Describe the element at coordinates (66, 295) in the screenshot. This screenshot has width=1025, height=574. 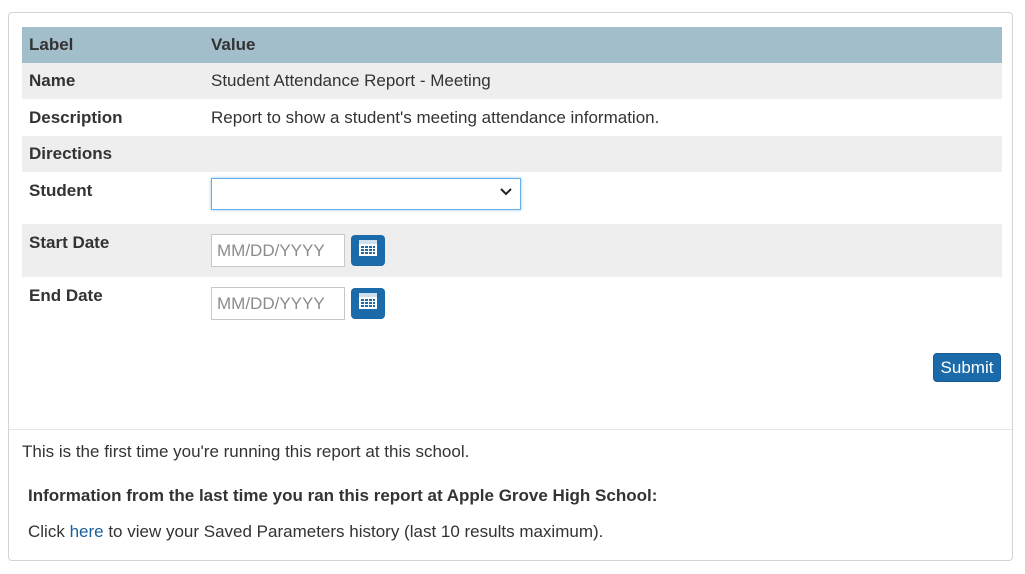
I see `end-date-label: End Date` at that location.